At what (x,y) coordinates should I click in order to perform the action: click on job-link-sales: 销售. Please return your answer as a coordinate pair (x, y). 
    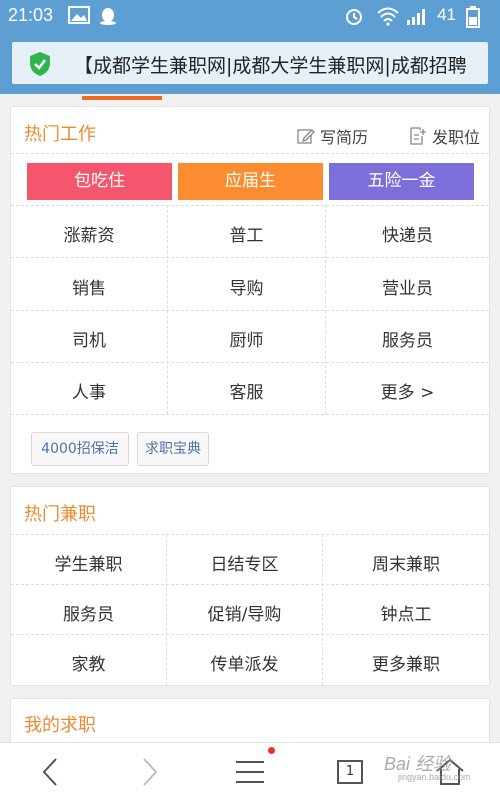
    Looking at the image, I should click on (89, 286).